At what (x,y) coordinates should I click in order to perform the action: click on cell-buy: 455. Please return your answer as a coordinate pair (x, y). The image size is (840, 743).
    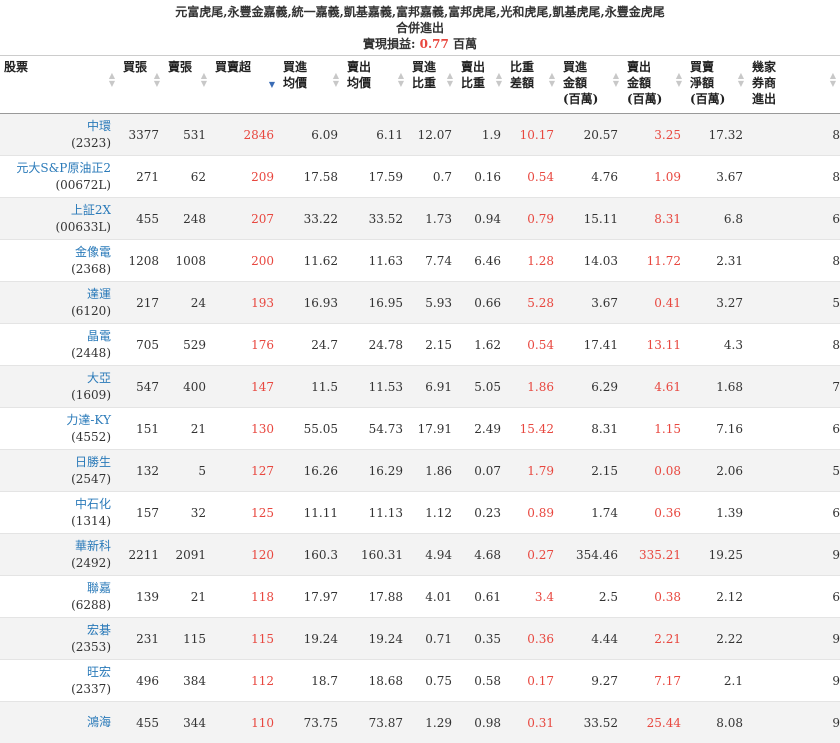
    Looking at the image, I should click on (141, 219).